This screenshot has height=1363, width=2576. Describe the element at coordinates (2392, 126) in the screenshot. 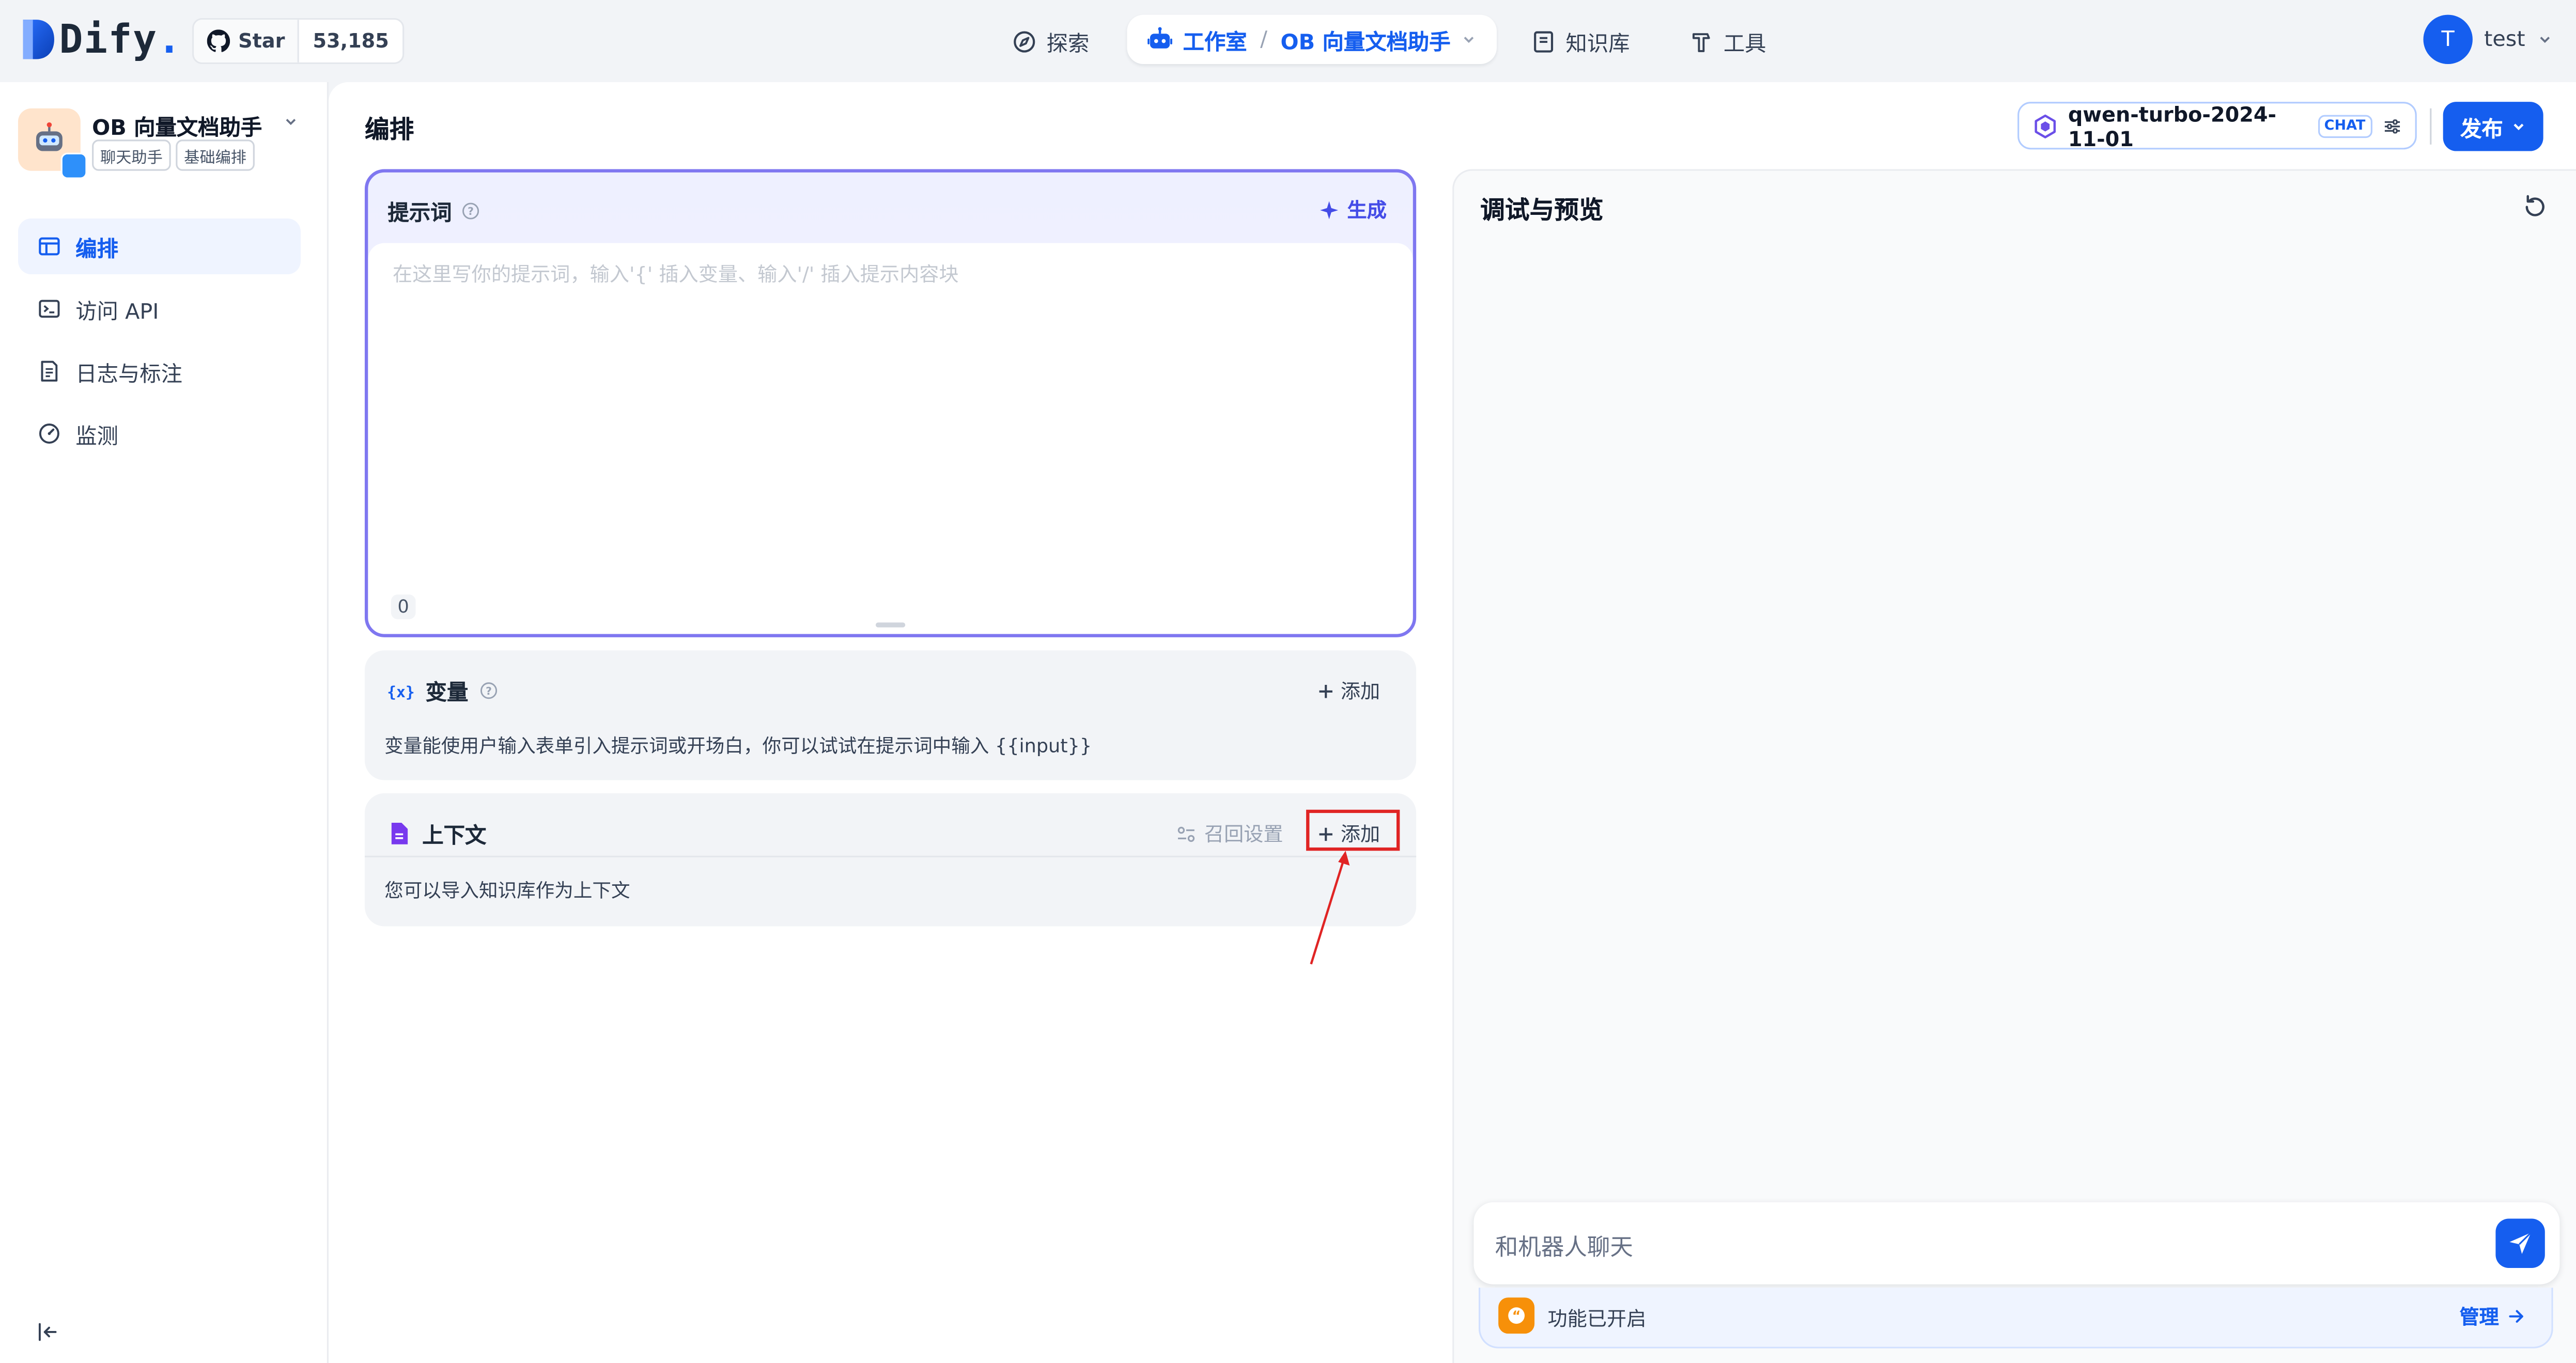

I see `settings-sliders-icon` at that location.